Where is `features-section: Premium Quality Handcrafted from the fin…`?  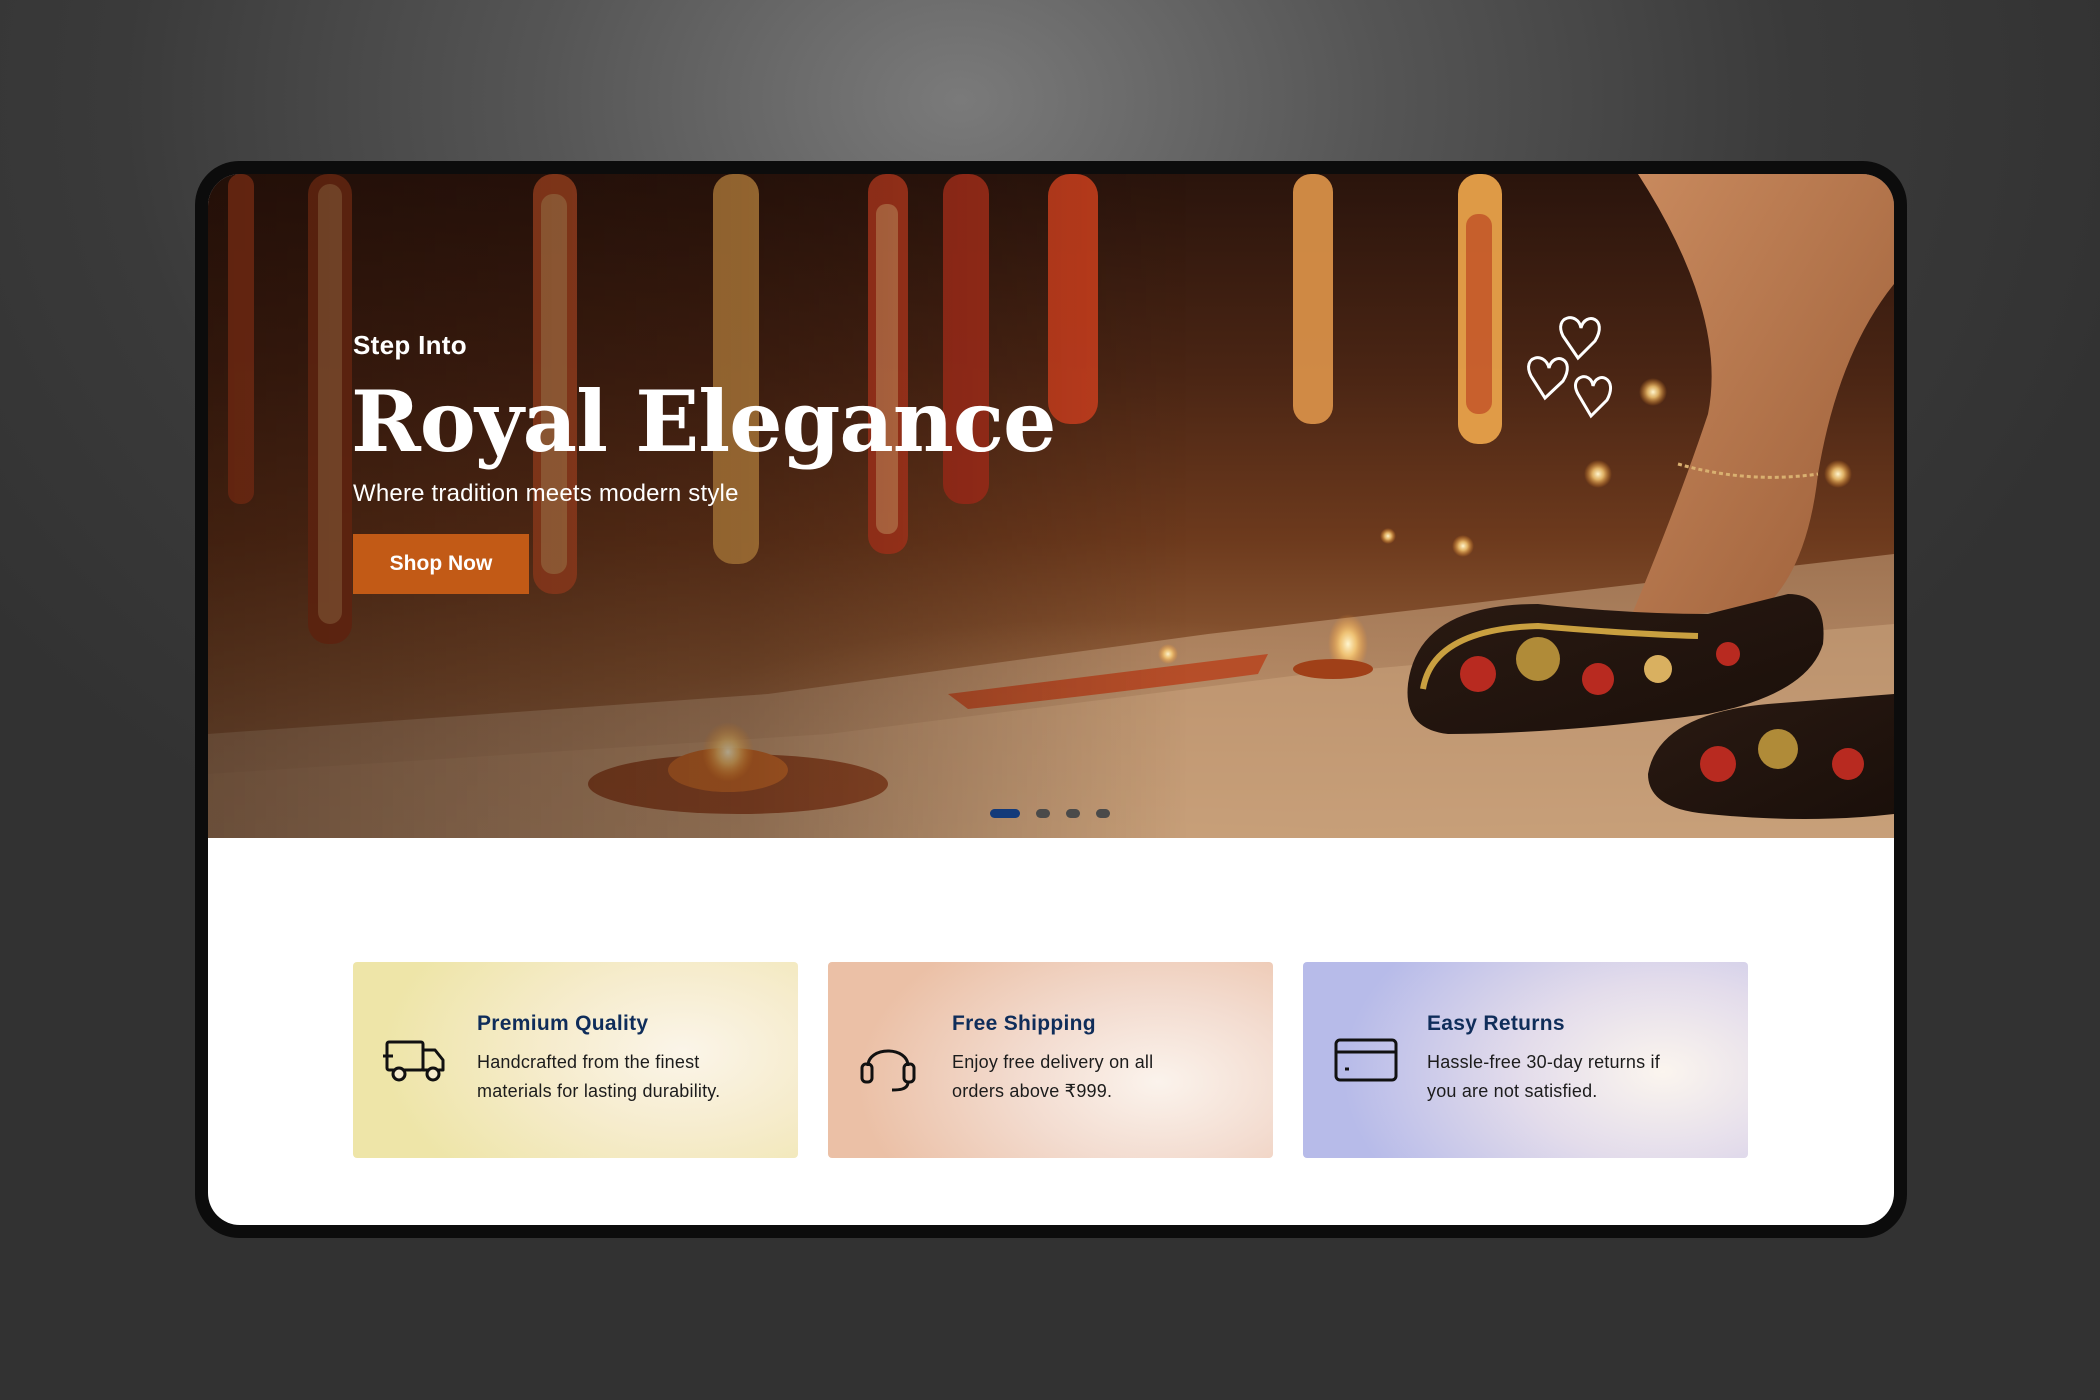
features-section: Premium Quality Handcrafted from the fin… is located at coordinates (1050, 1060).